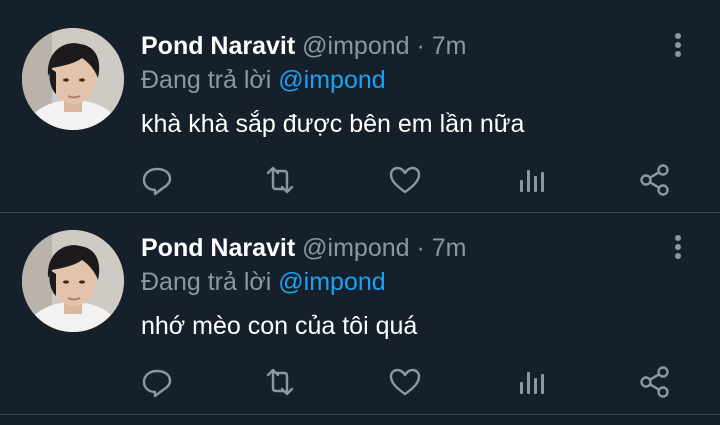 The width and height of the screenshot is (720, 425). Describe the element at coordinates (279, 326) in the screenshot. I see `tweet-text: nhớ mèo con của tôi quá` at that location.